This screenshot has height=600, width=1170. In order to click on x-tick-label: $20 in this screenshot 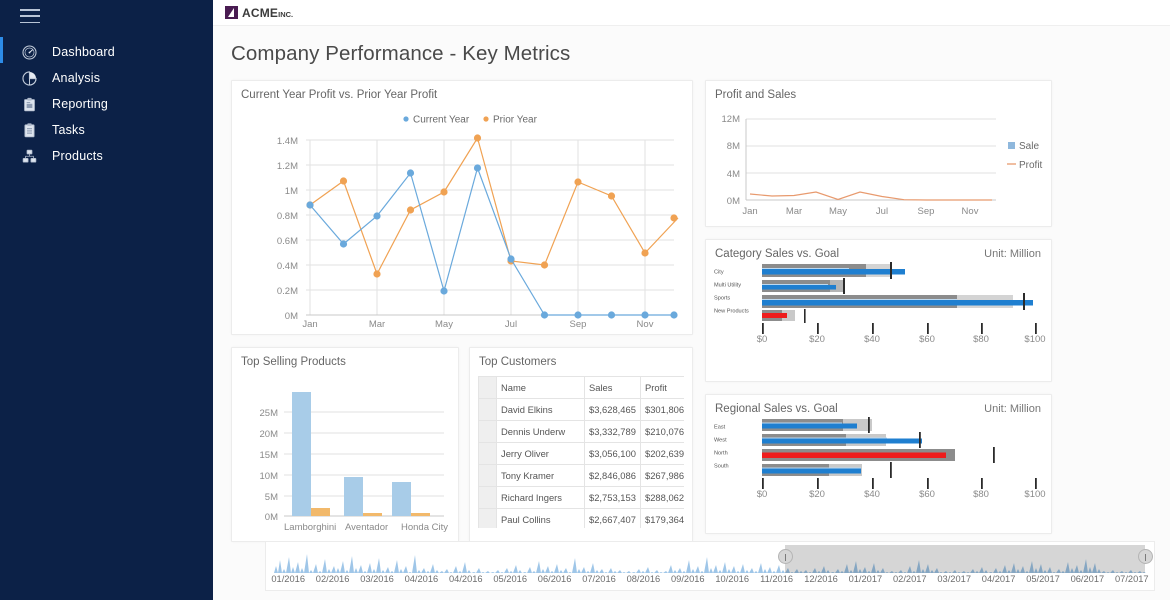, I will do `click(817, 494)`.